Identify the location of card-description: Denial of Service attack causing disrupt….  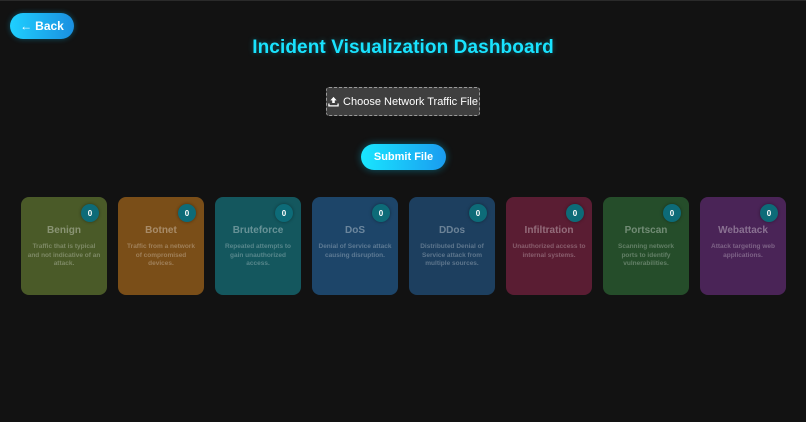
(355, 251).